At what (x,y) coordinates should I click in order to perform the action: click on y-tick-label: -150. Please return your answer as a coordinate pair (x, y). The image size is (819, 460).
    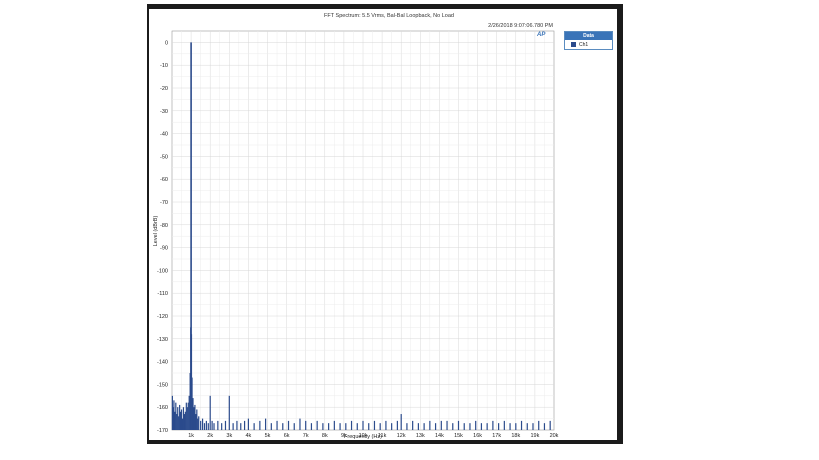
    Looking at the image, I should click on (162, 385).